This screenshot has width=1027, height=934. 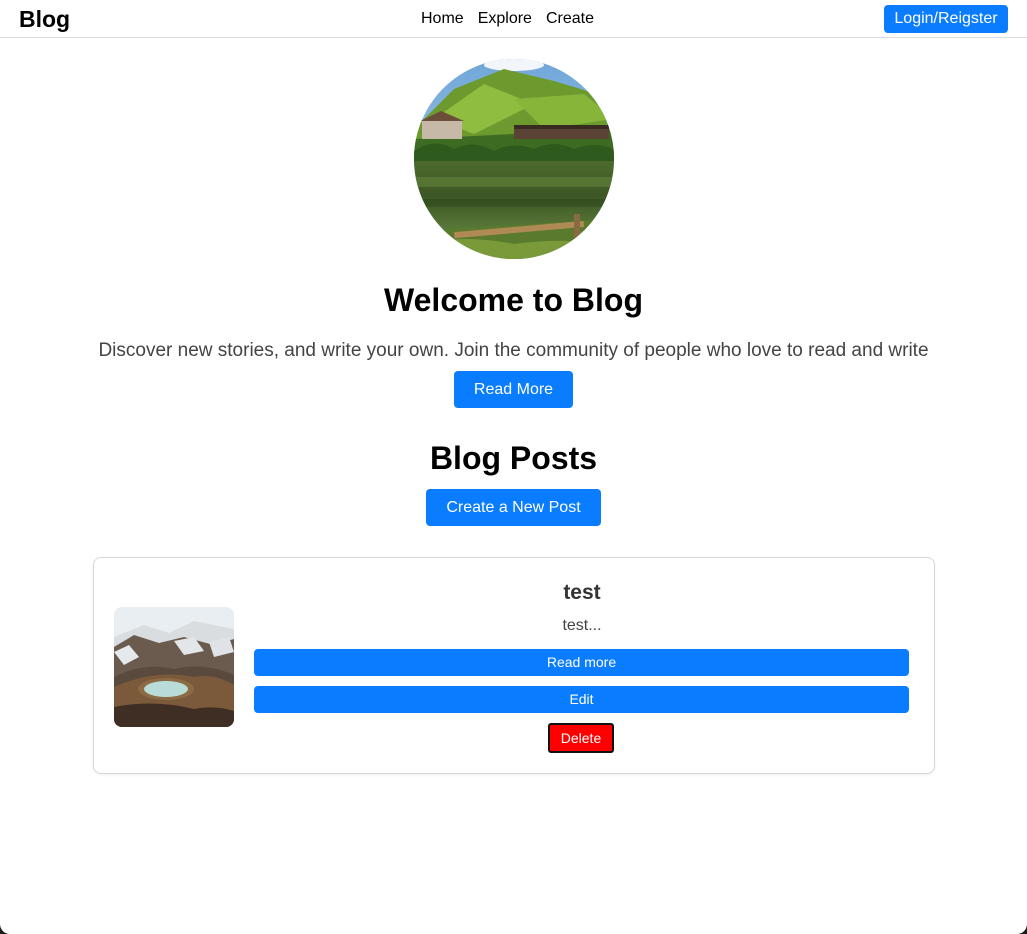 I want to click on nav-links: Home Explore Create, so click(x=514, y=19).